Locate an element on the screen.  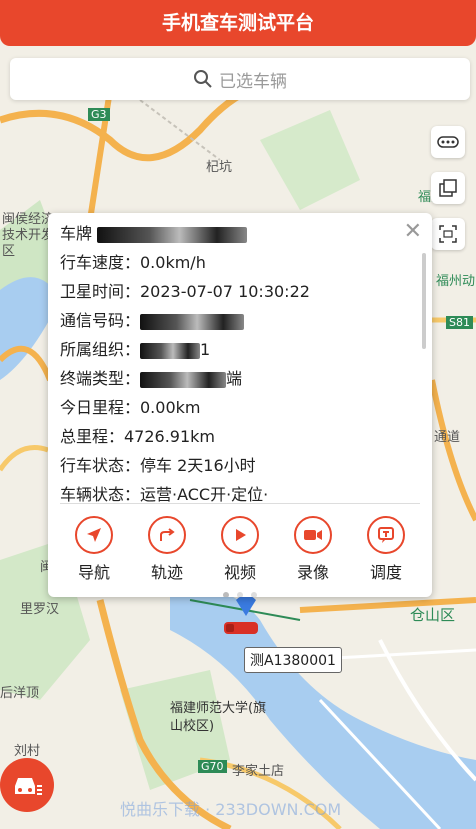
map-label: 后洋顶 is located at coordinates (20, 693).